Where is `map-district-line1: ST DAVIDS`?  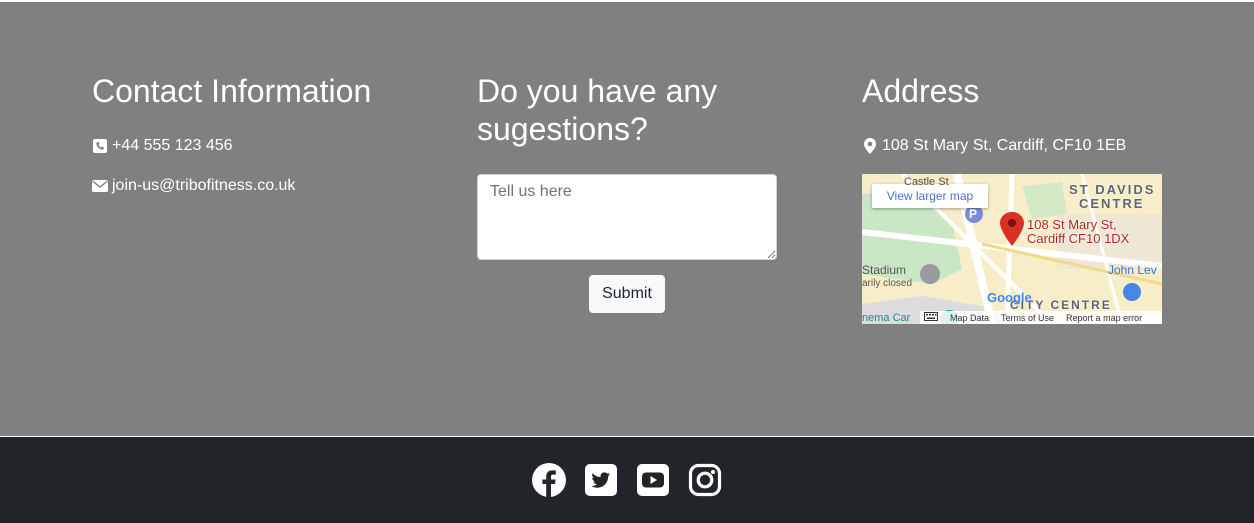
map-district-line1: ST DAVIDS is located at coordinates (1112, 189).